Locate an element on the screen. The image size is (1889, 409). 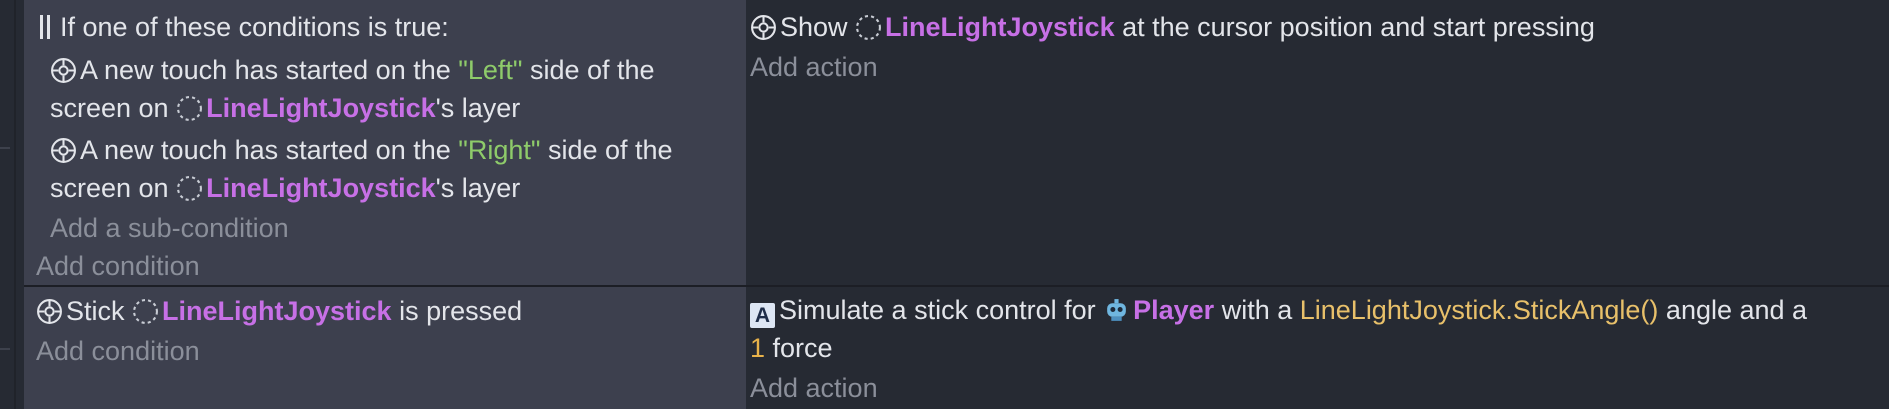
or-group-icon is located at coordinates (45, 27).